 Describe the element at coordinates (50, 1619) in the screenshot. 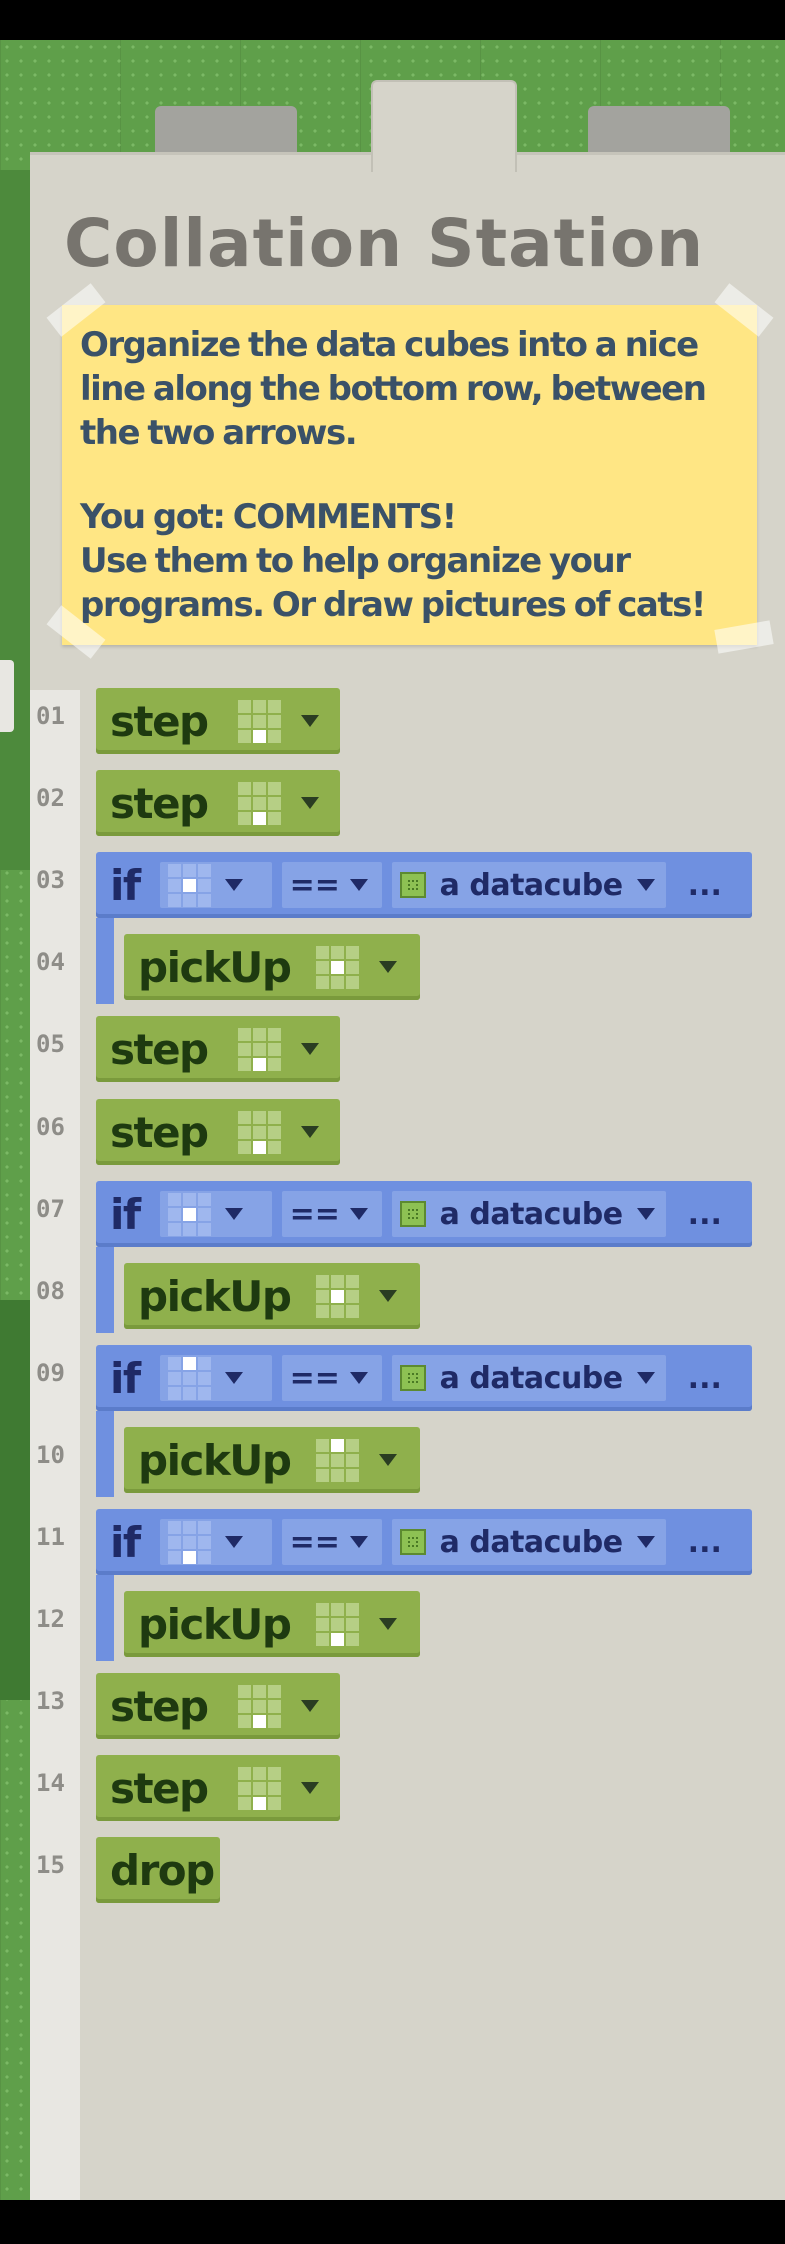

I see `line-number: 12` at that location.